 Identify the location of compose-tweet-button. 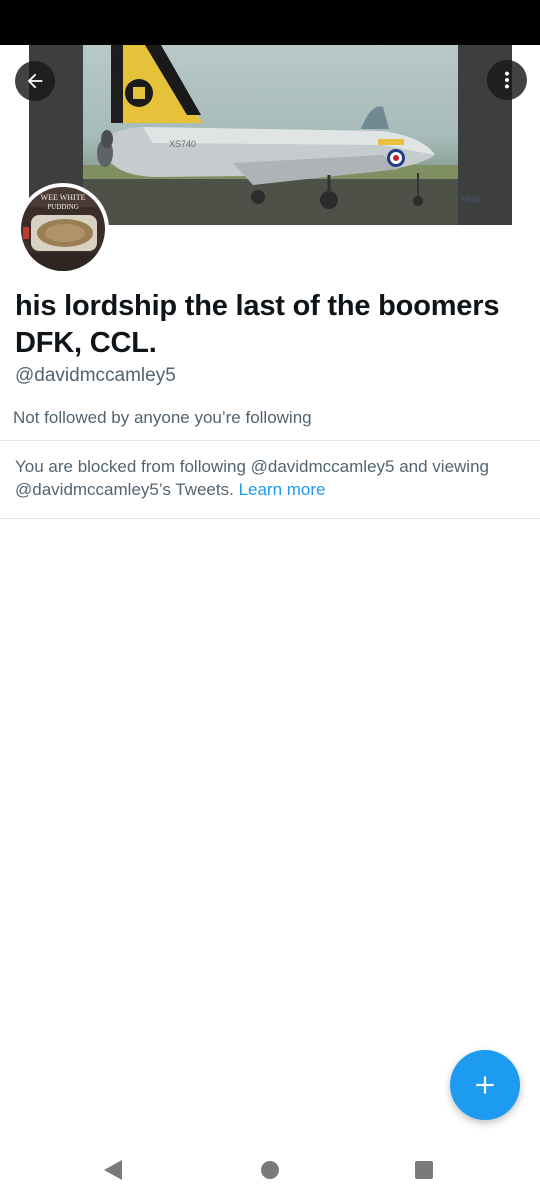
(485, 1085).